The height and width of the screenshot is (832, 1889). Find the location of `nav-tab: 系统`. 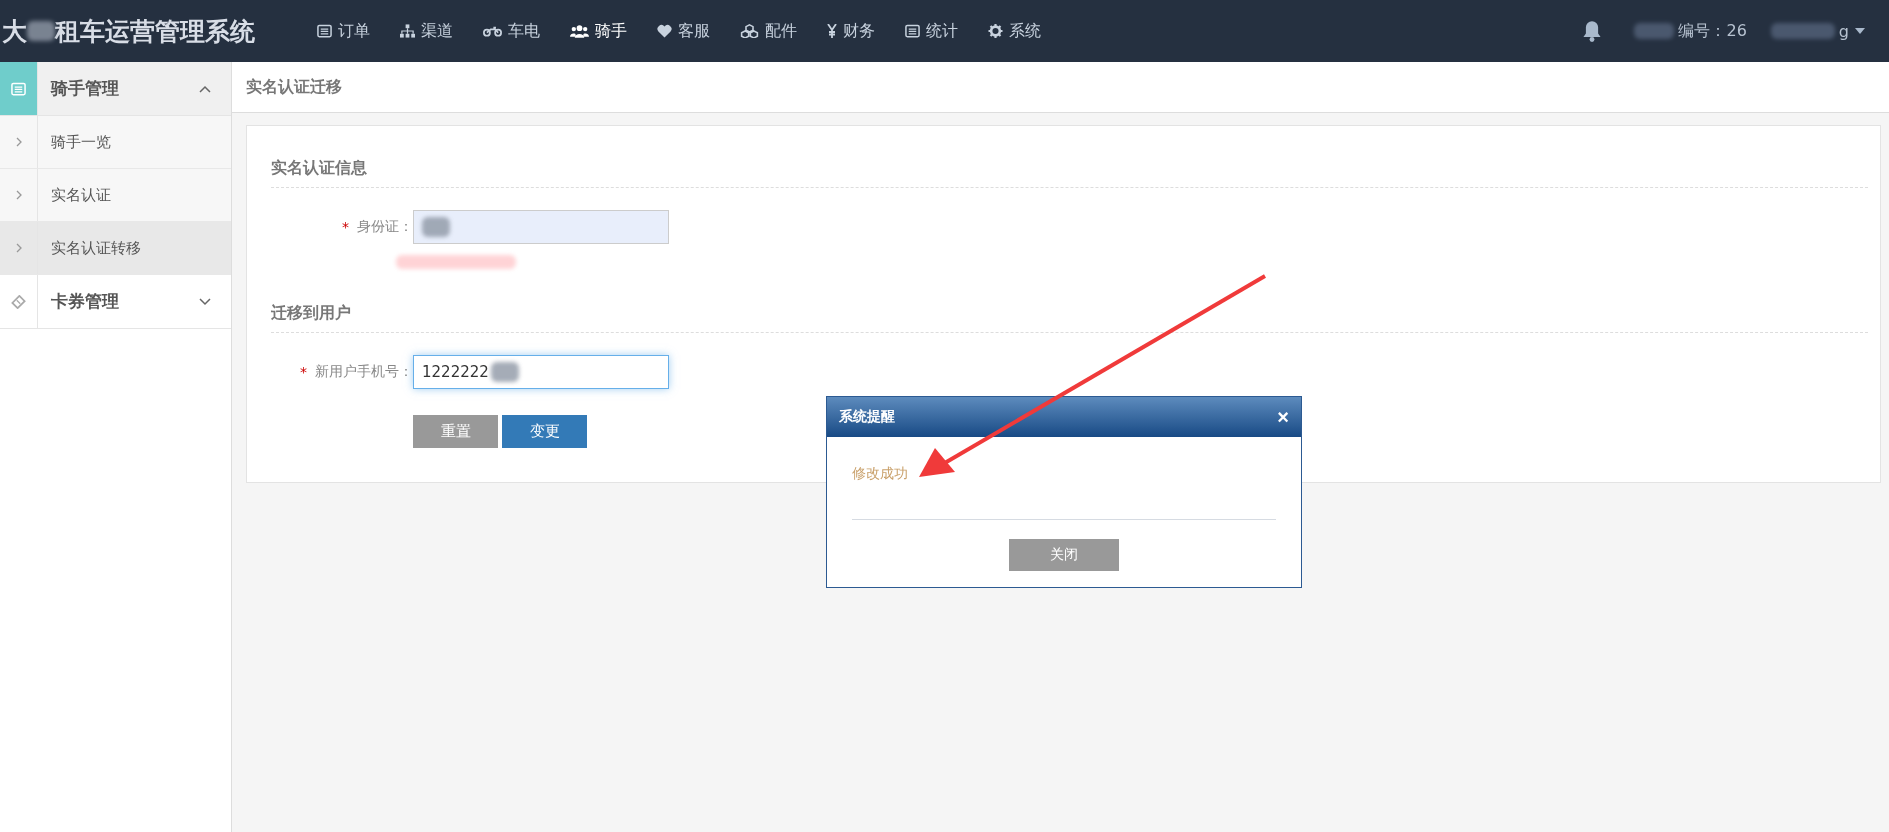

nav-tab: 系统 is located at coordinates (1014, 31).